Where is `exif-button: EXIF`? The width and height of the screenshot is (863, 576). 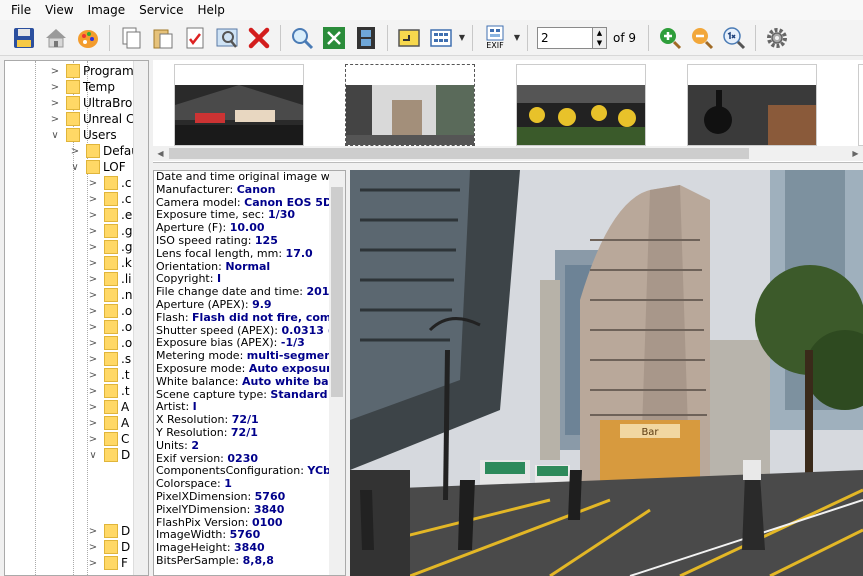 exif-button: EXIF is located at coordinates (495, 38).